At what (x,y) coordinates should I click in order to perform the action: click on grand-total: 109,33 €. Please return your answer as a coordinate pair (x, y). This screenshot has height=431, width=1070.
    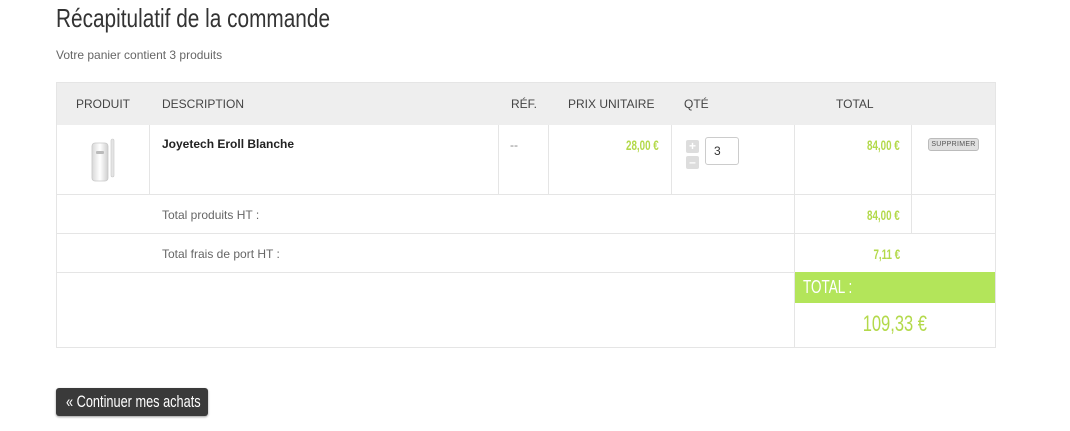
    Looking at the image, I should click on (895, 324).